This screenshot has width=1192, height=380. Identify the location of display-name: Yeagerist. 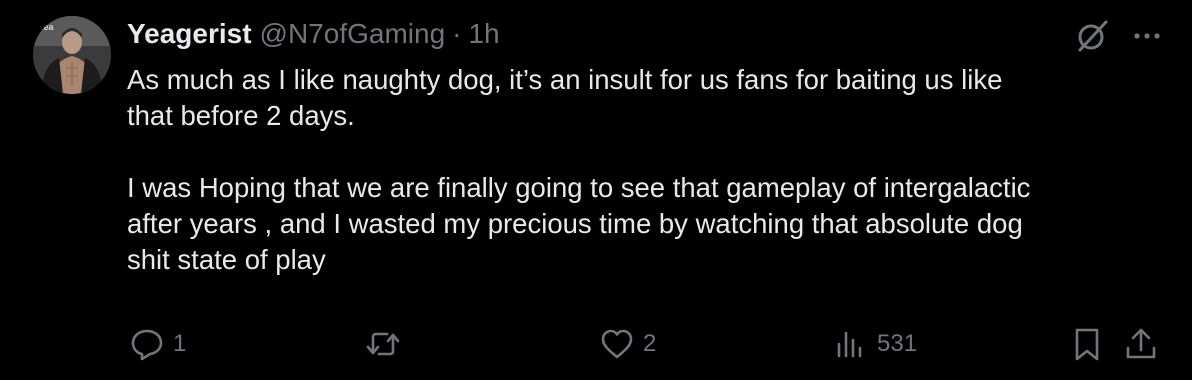
(189, 34).